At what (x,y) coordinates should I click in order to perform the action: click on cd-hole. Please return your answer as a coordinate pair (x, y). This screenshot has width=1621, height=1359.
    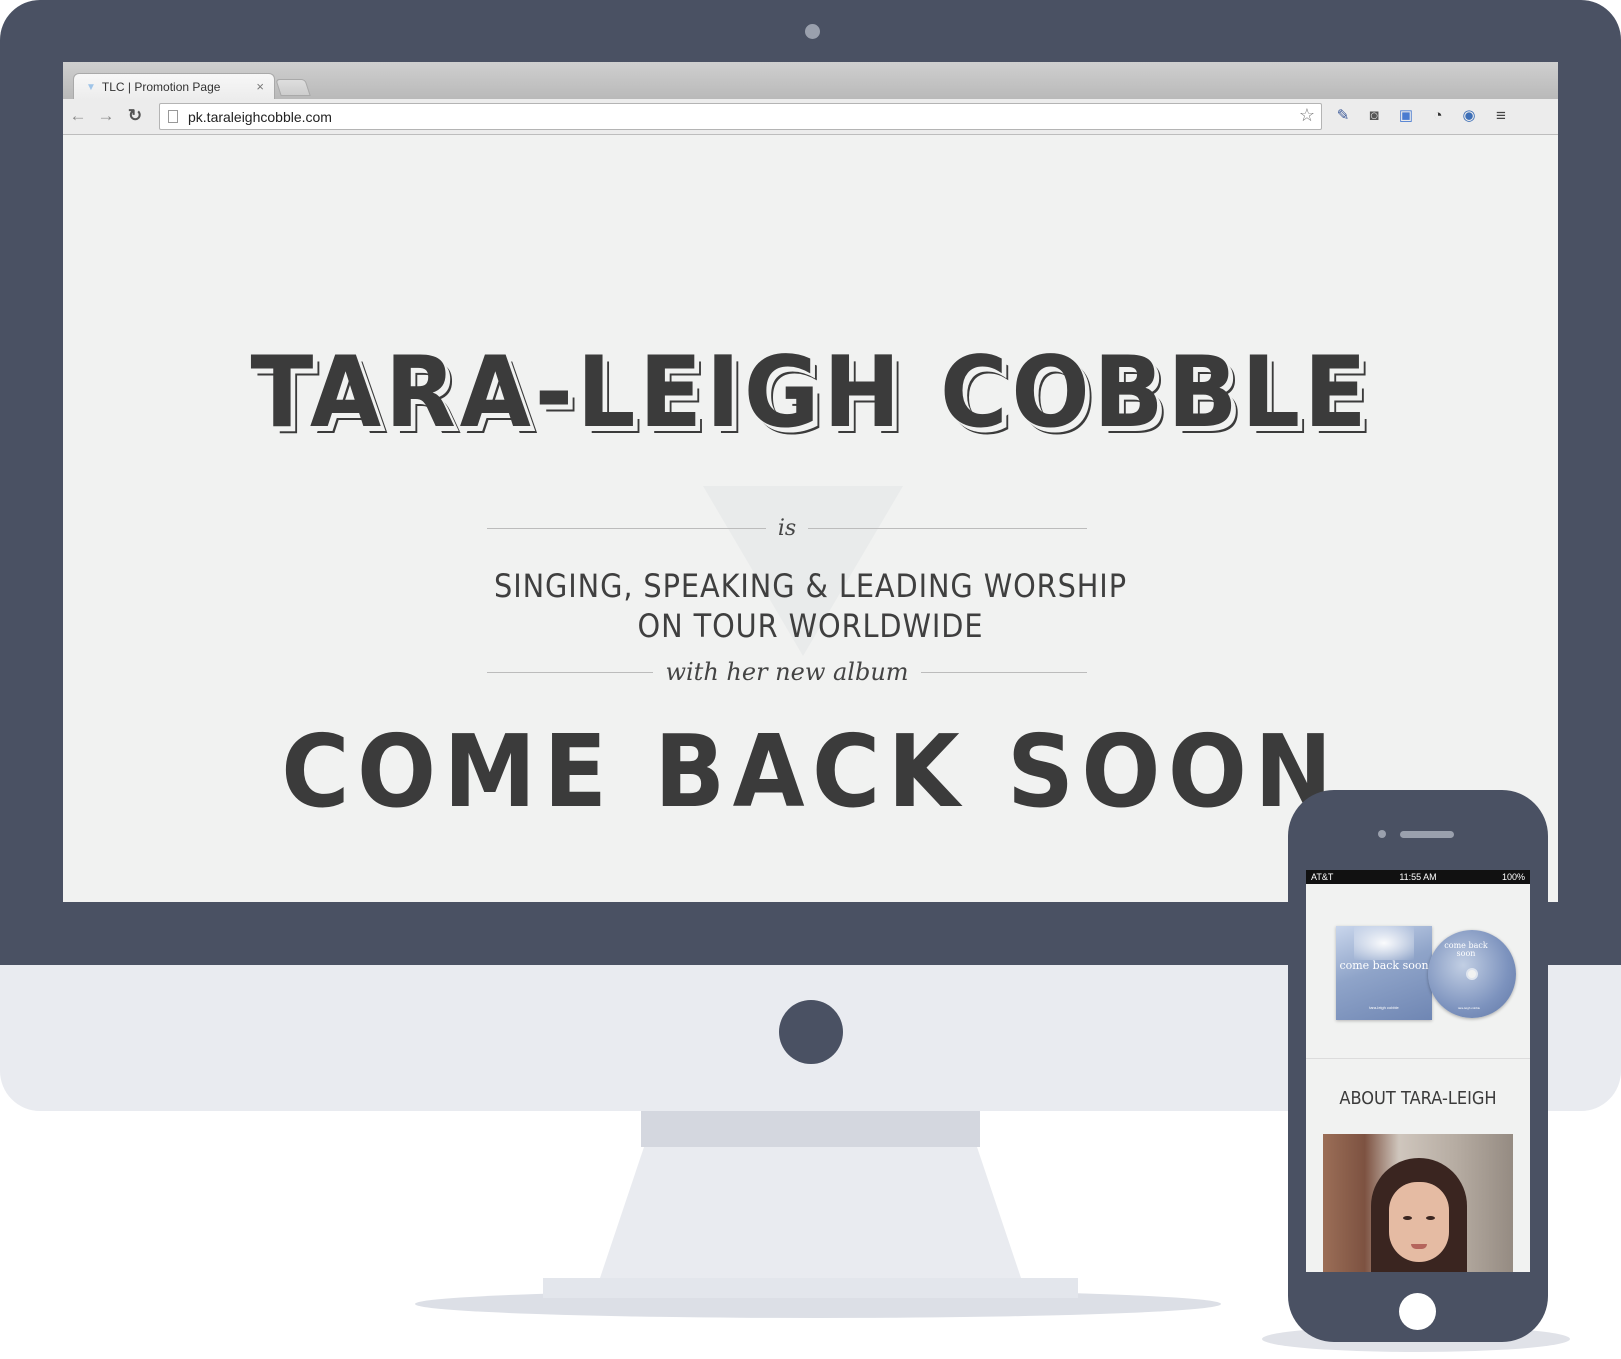
    Looking at the image, I should click on (1472, 974).